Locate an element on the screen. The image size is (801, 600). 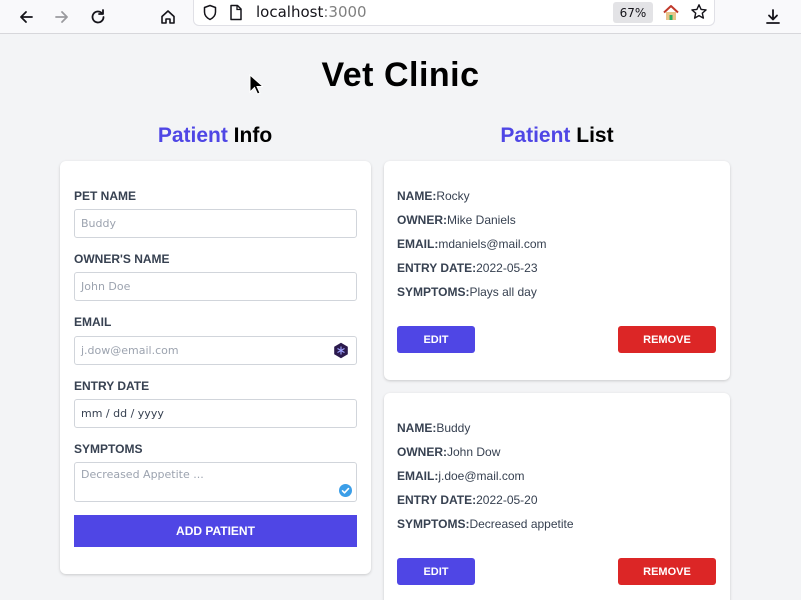
pet-name-input: Buddy is located at coordinates (215, 223).